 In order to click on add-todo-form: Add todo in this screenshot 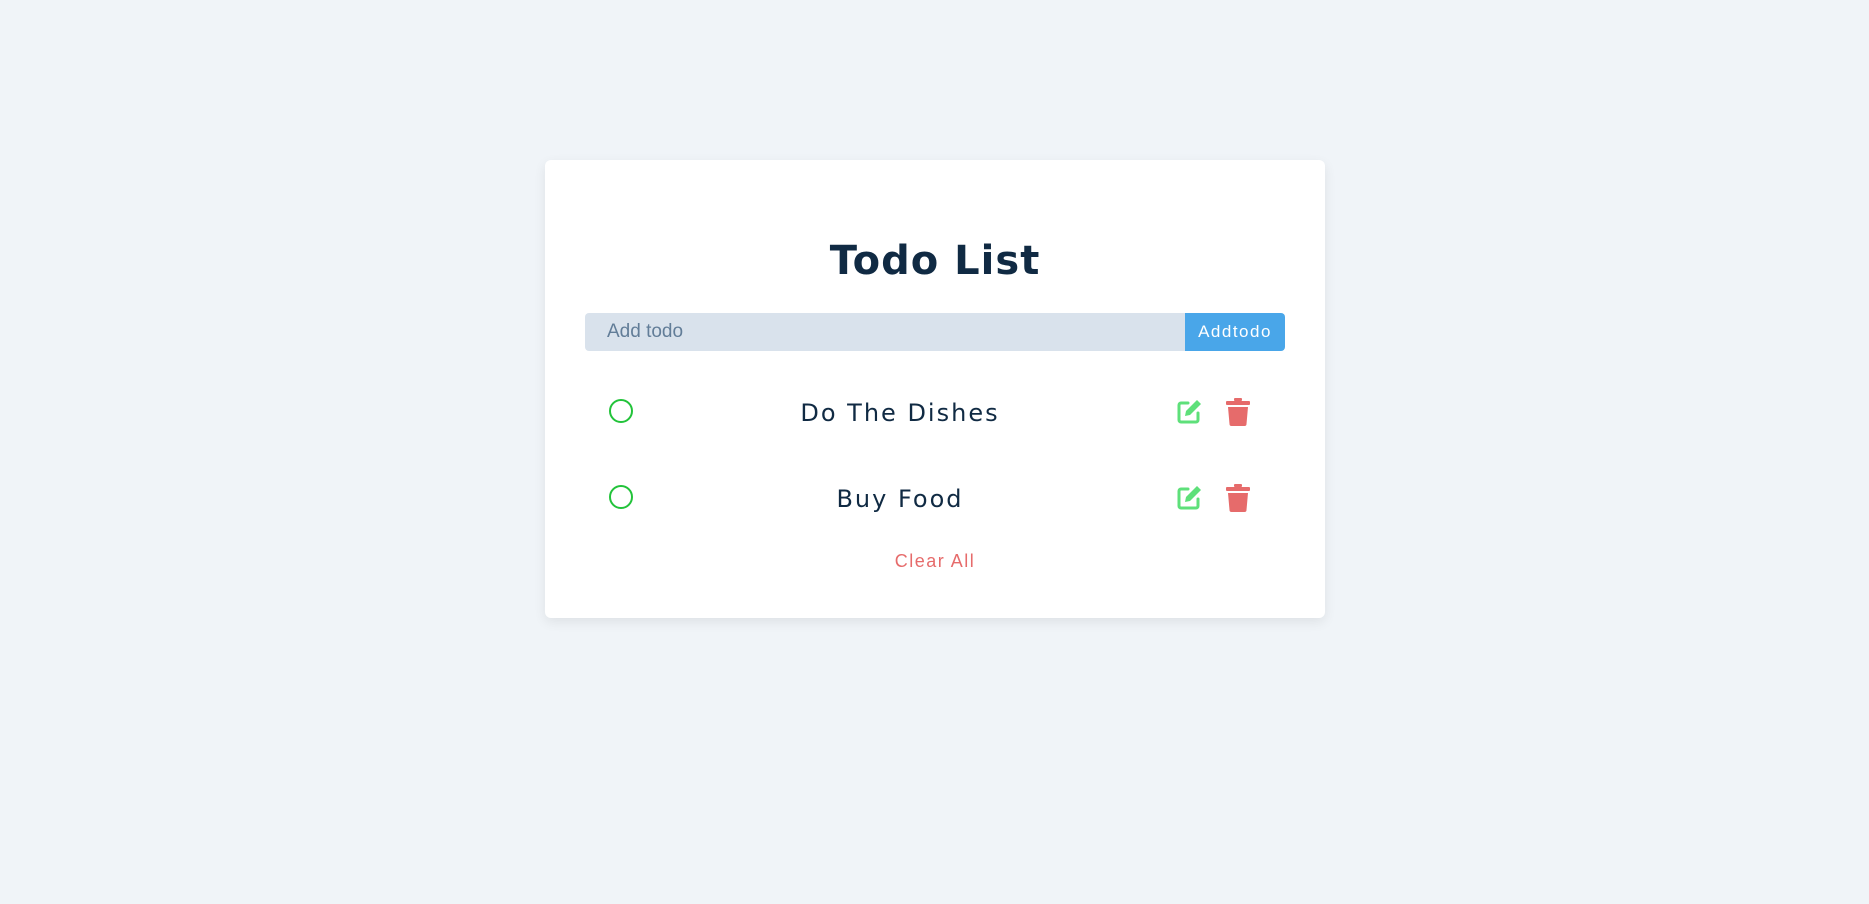, I will do `click(935, 332)`.